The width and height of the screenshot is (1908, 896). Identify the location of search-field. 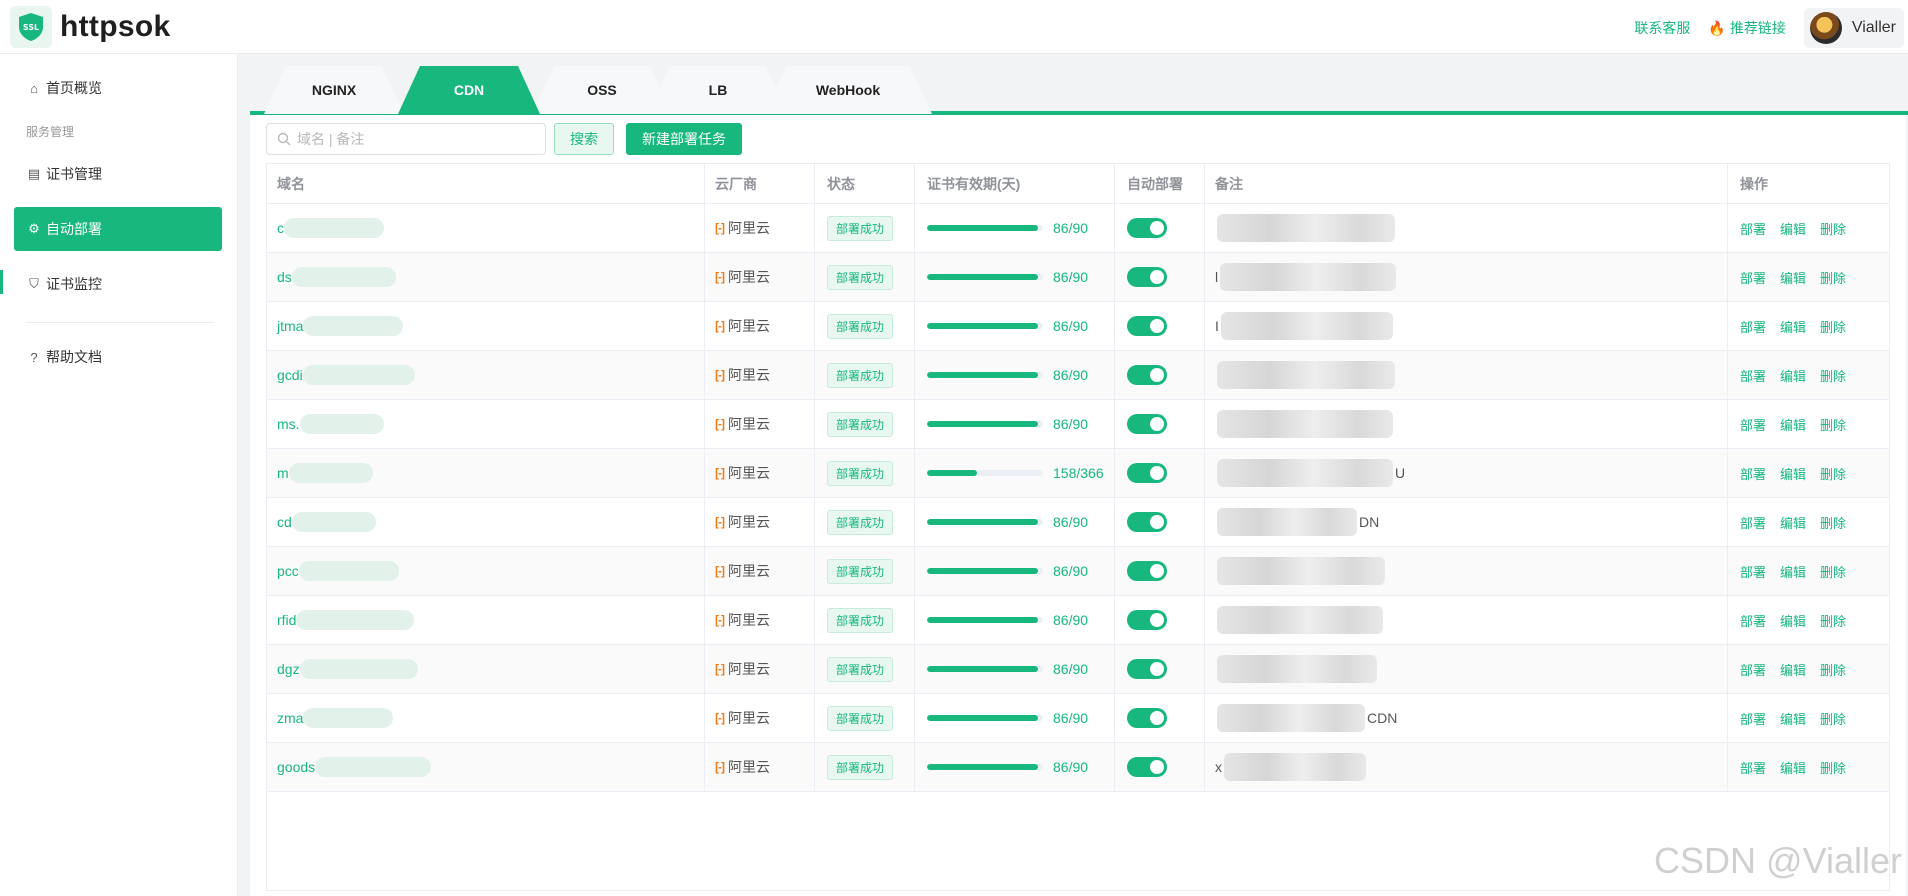
(406, 139).